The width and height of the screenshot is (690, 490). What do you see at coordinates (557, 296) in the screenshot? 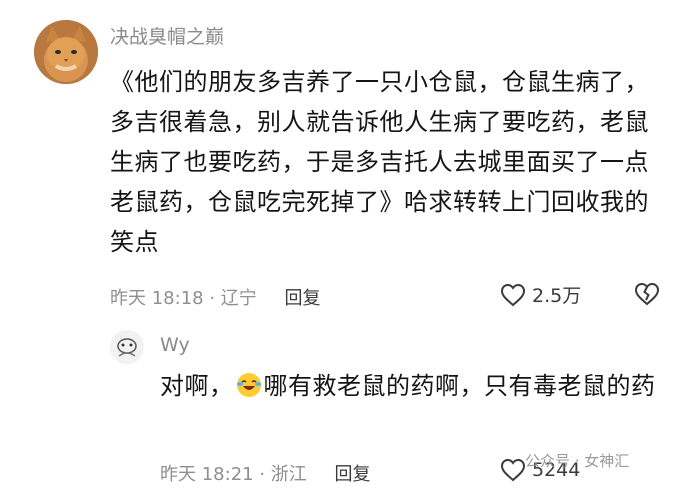
I see `like-count: 2.5万` at bounding box center [557, 296].